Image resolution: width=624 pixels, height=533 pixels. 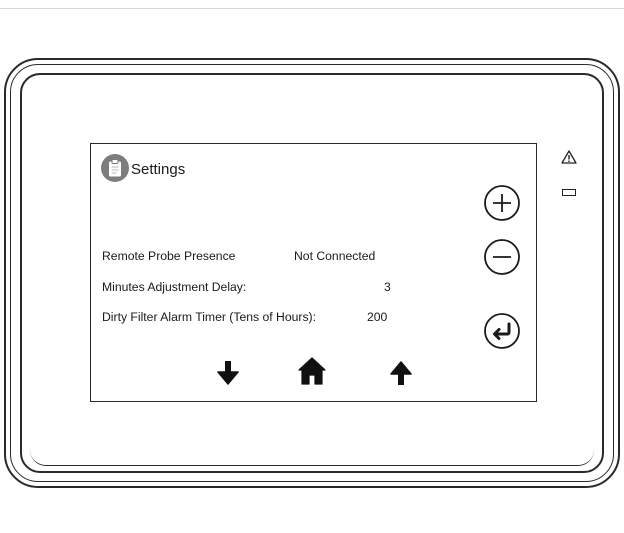 What do you see at coordinates (158, 169) in the screenshot?
I see `page-title: Settings` at bounding box center [158, 169].